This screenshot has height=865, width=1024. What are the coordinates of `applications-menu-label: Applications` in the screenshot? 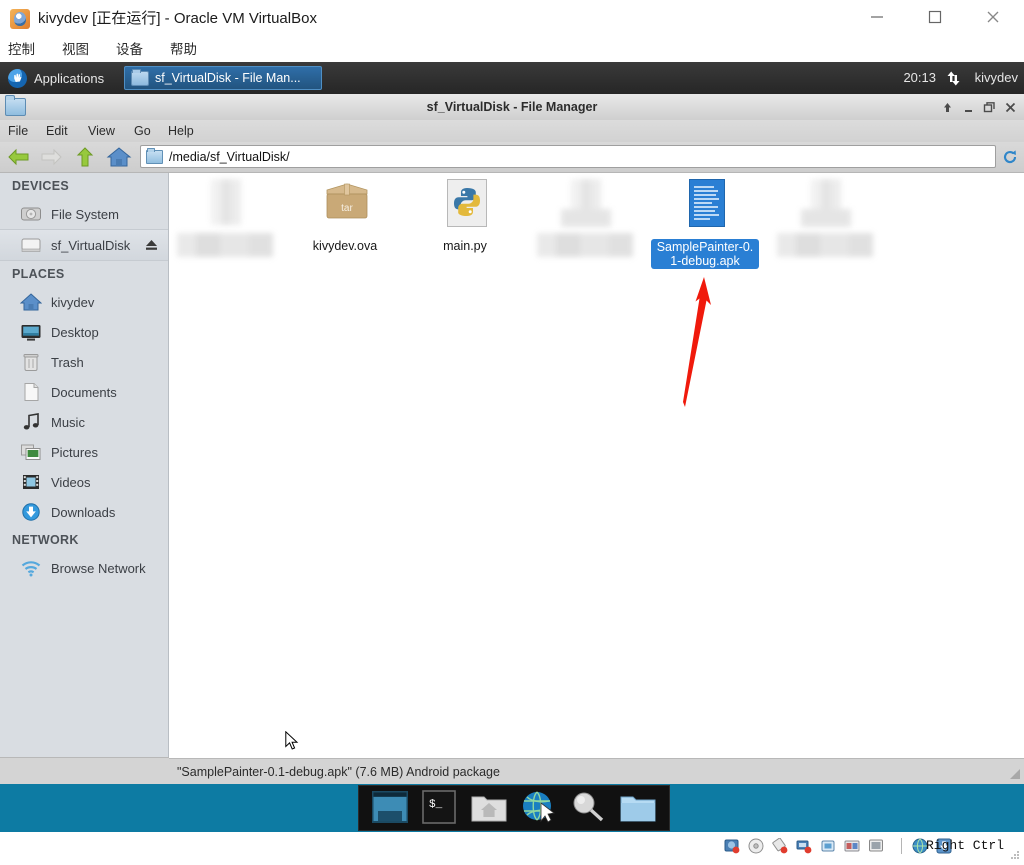 It's located at (69, 78).